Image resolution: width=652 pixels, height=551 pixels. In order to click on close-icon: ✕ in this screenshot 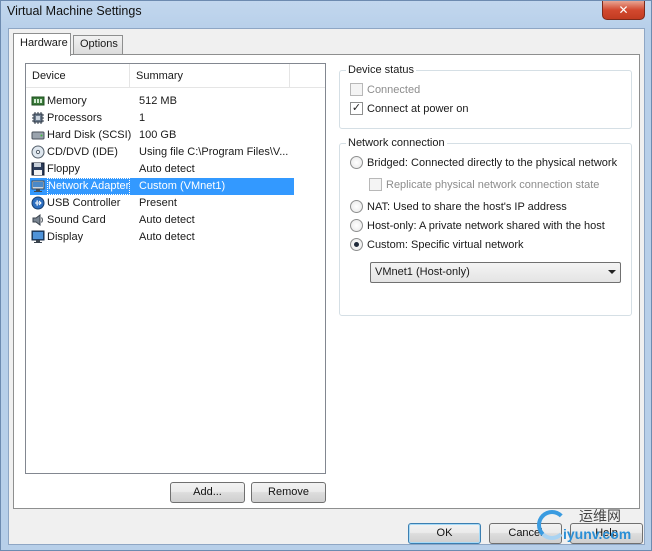, I will do `click(623, 10)`.